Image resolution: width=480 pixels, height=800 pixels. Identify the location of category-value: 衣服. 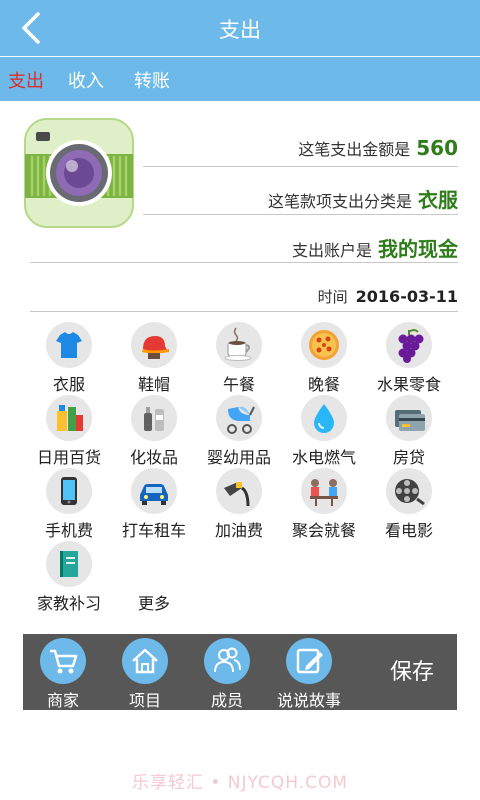
(438, 200).